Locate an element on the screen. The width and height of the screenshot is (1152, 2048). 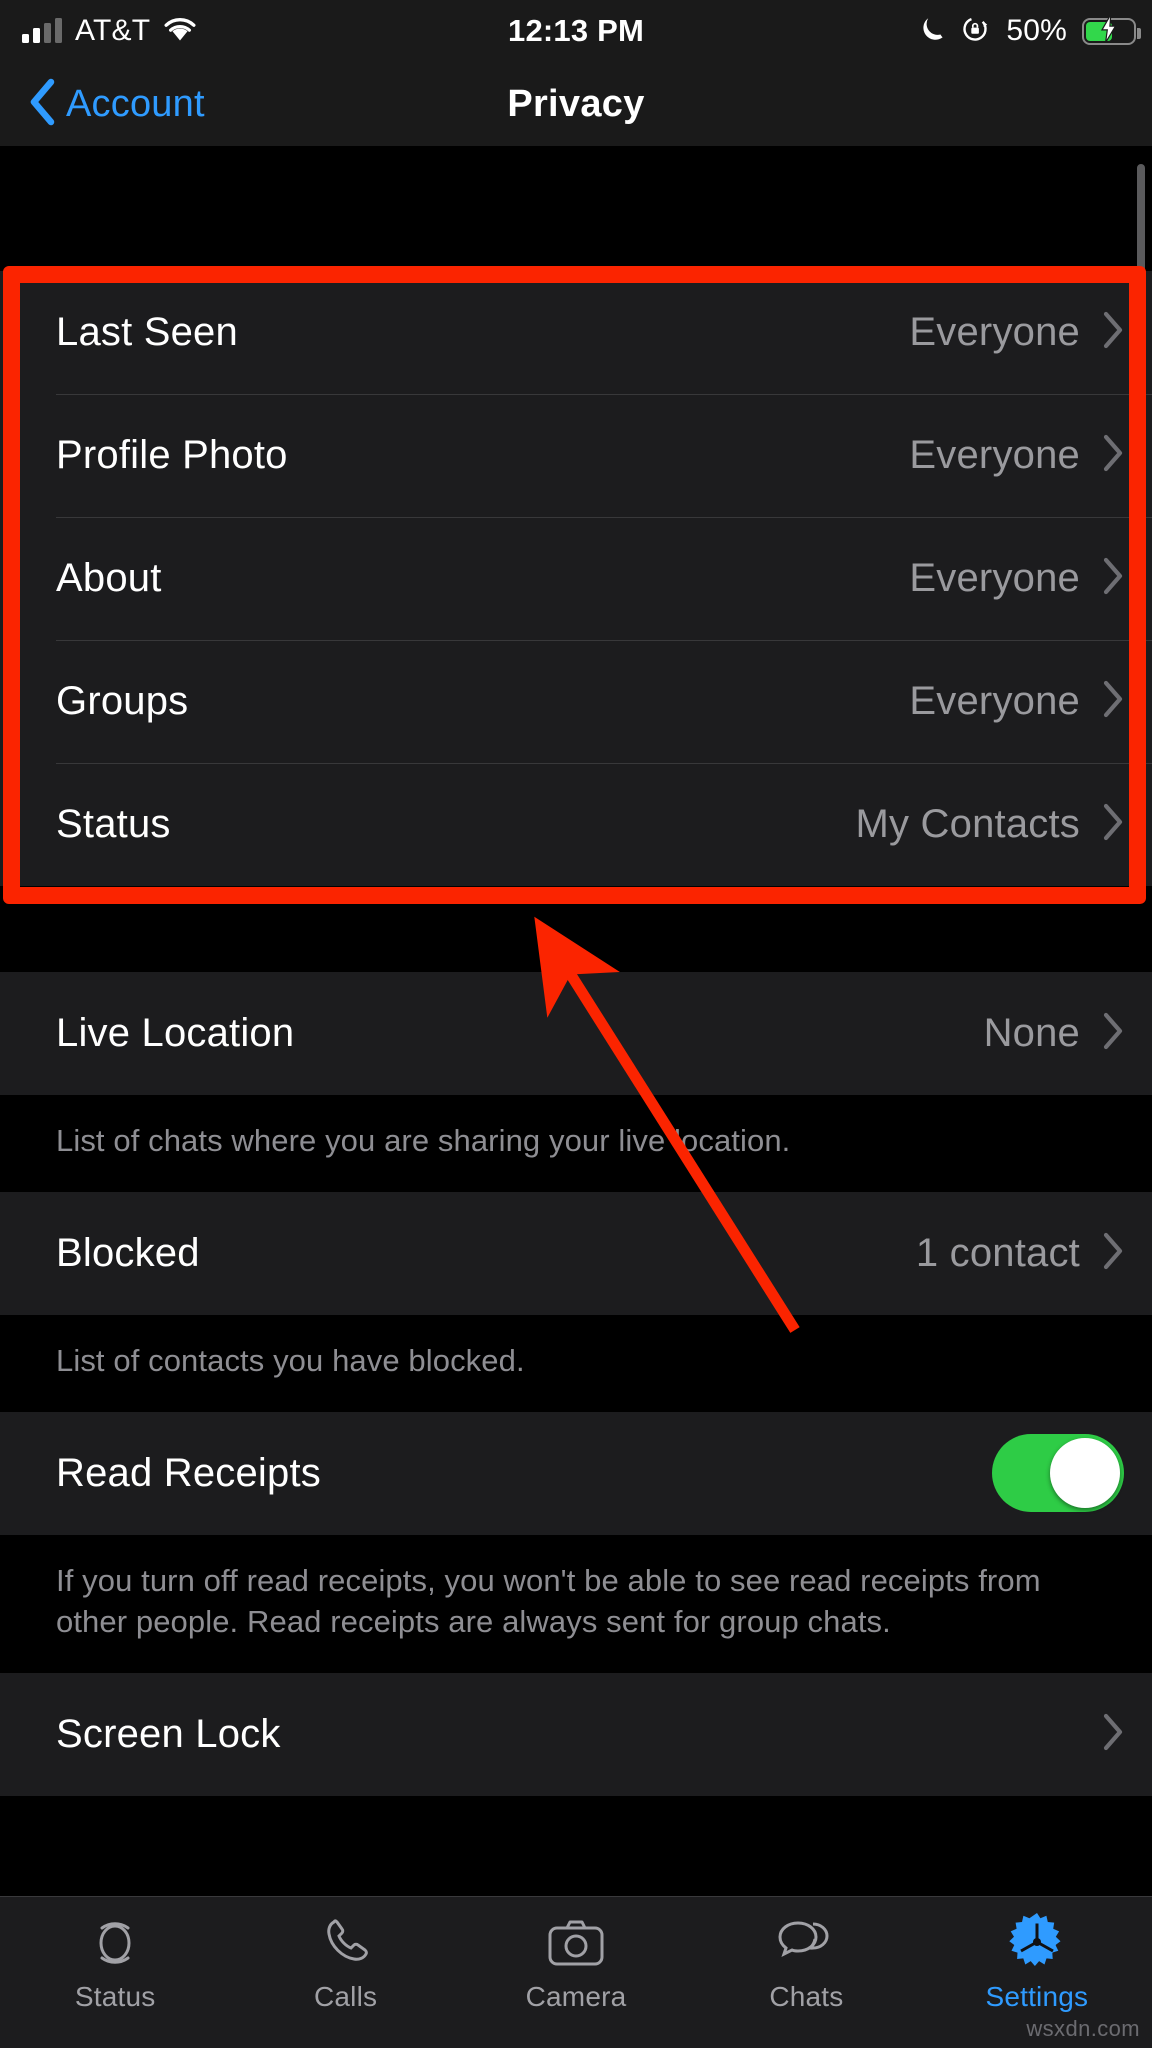
screen-lock-section: Screen Lock is located at coordinates (576, 1734).